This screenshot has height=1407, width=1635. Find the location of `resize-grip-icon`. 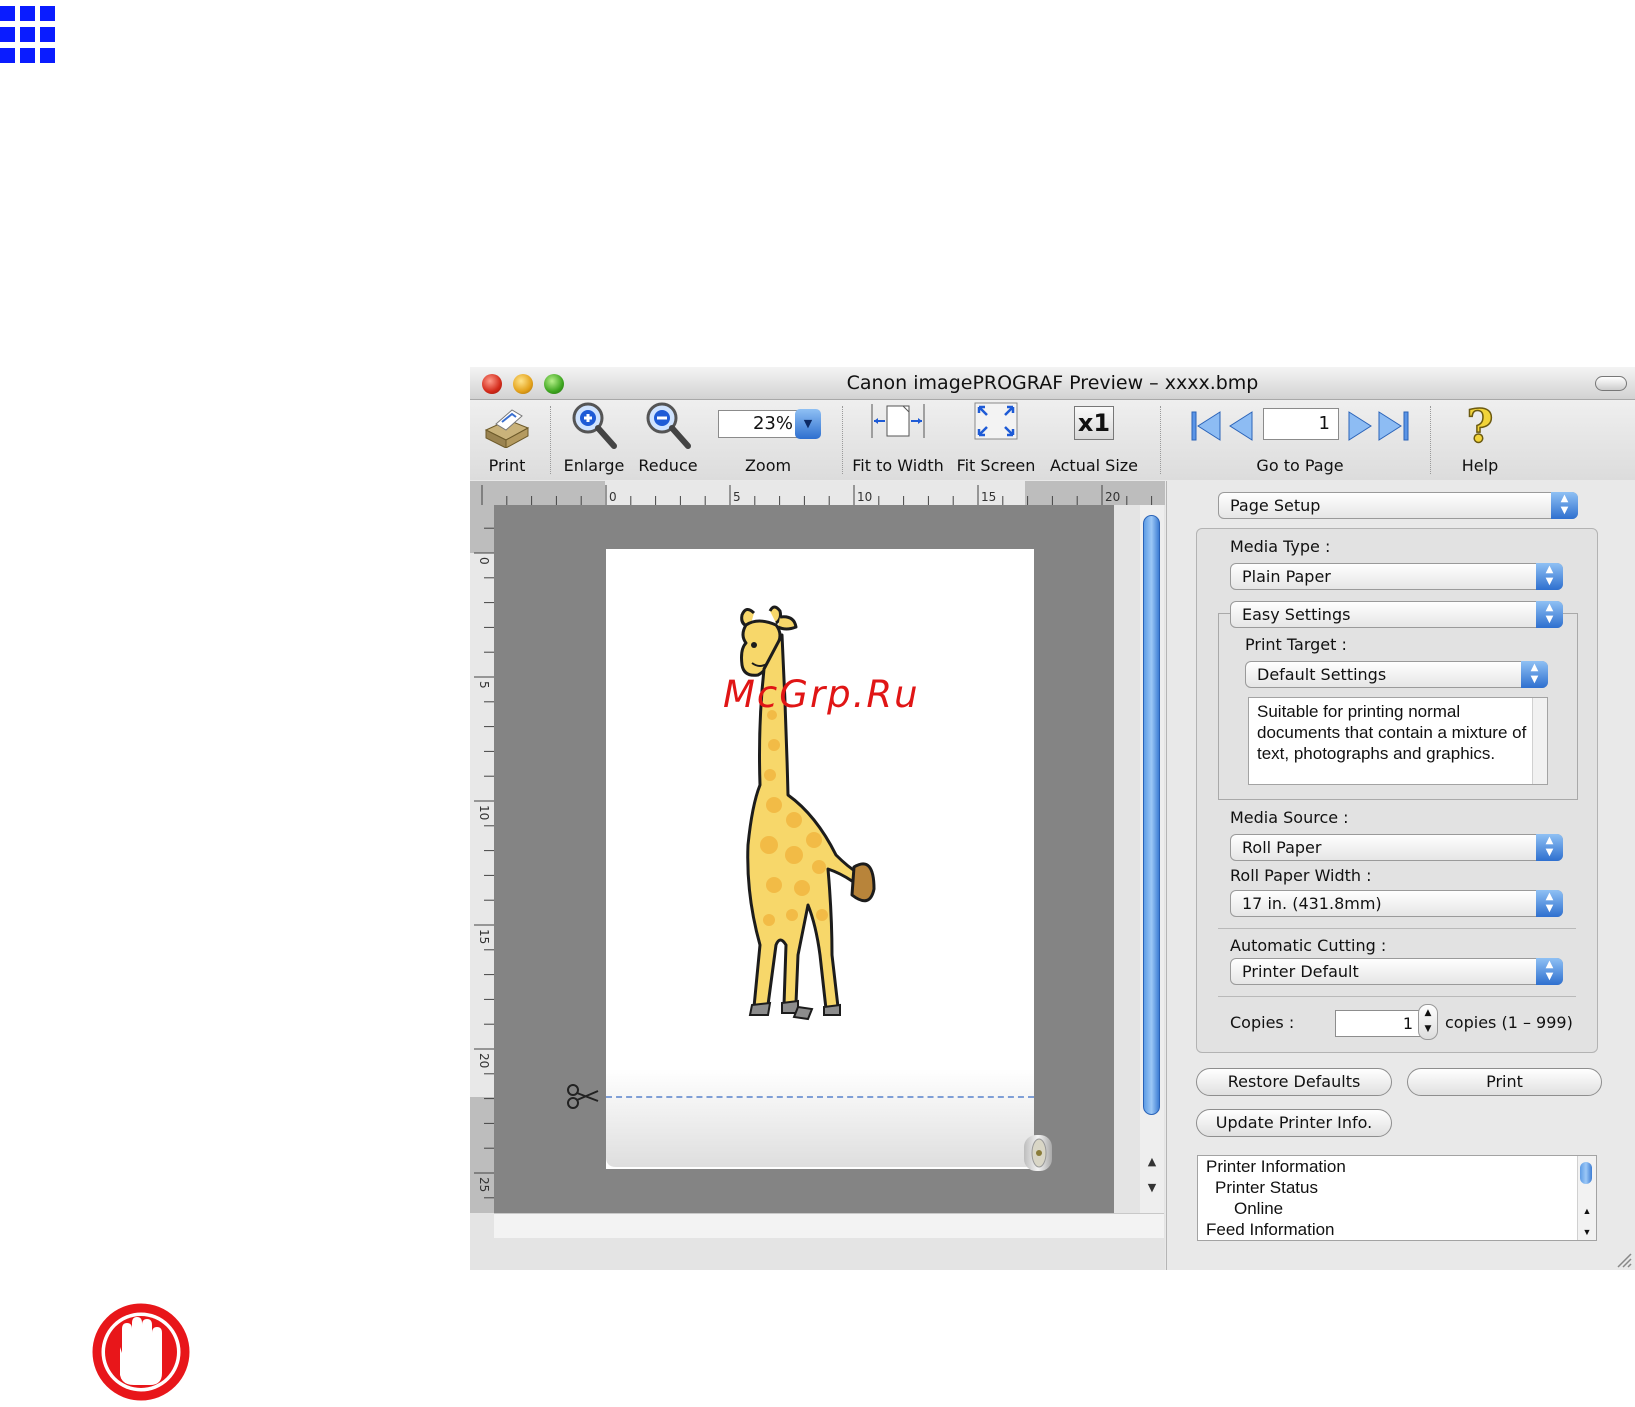

resize-grip-icon is located at coordinates (1623, 1259).